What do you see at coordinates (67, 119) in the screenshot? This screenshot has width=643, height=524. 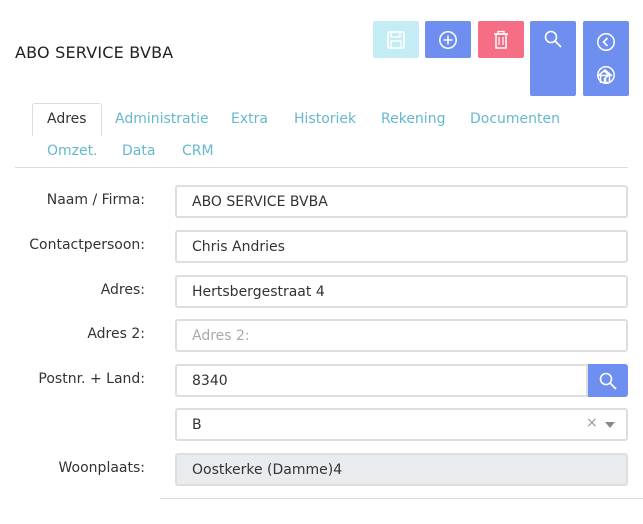 I see `tab-adres: Adres` at bounding box center [67, 119].